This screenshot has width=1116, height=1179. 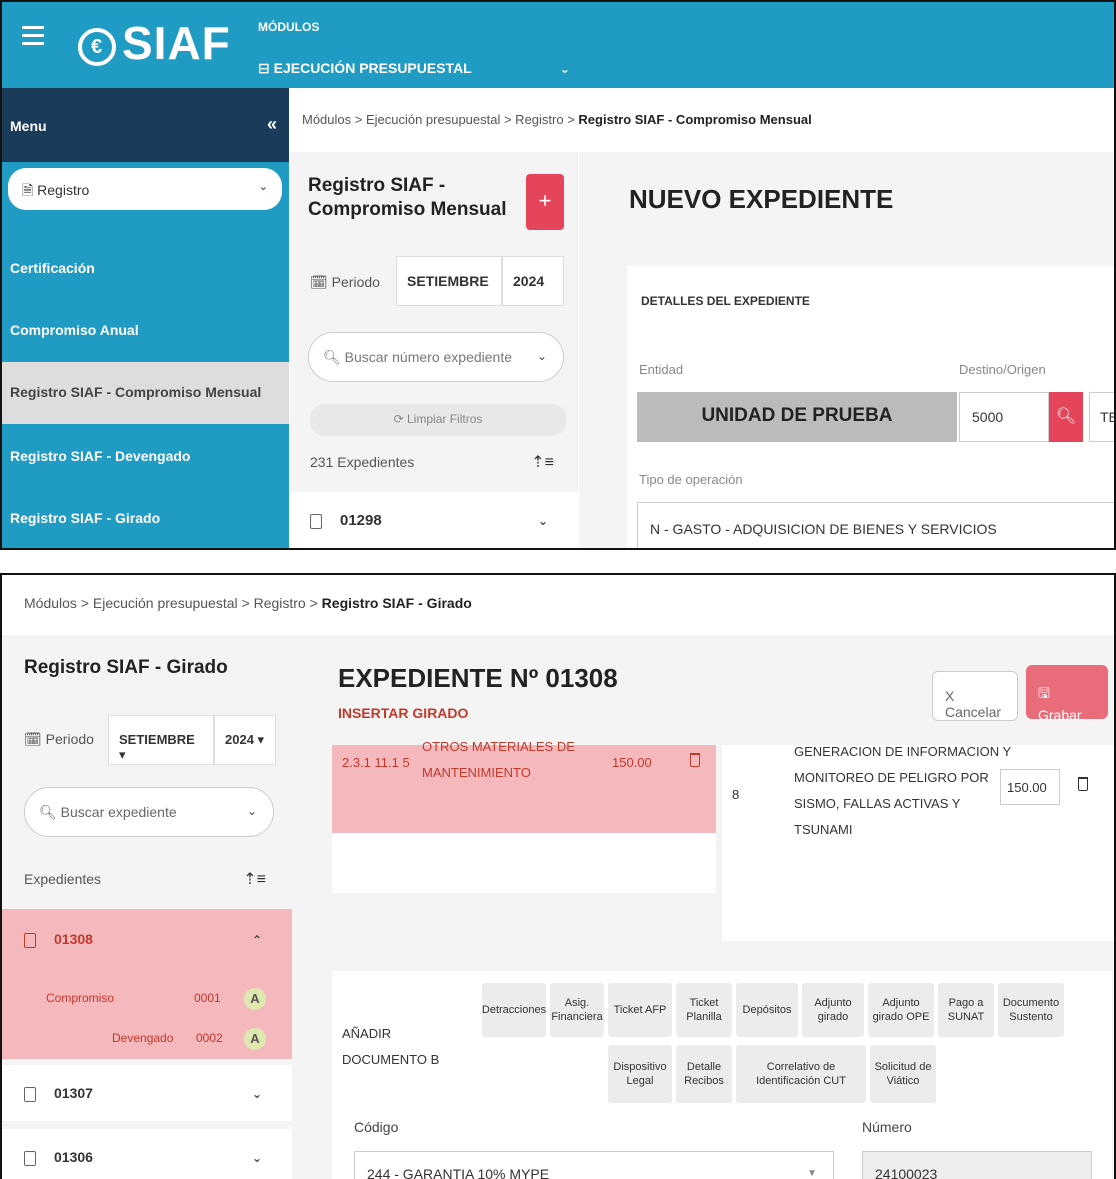 I want to click on numero-input: 24100023, so click(x=977, y=1165).